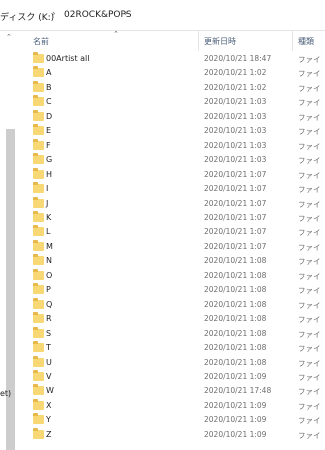 The image size is (325, 450). I want to click on file-row: E 2020/10/21 1:03 ファイ, so click(172, 131).